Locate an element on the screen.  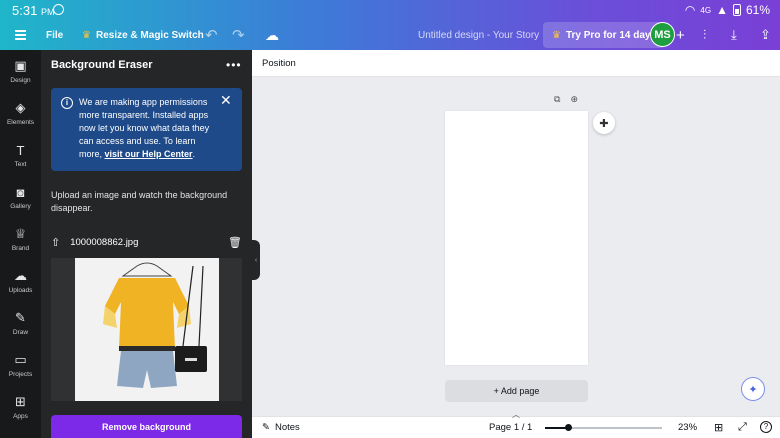
uploaded-file-row: ⇧ 1000008862.jpg 🗑 is located at coordinates (146, 242).